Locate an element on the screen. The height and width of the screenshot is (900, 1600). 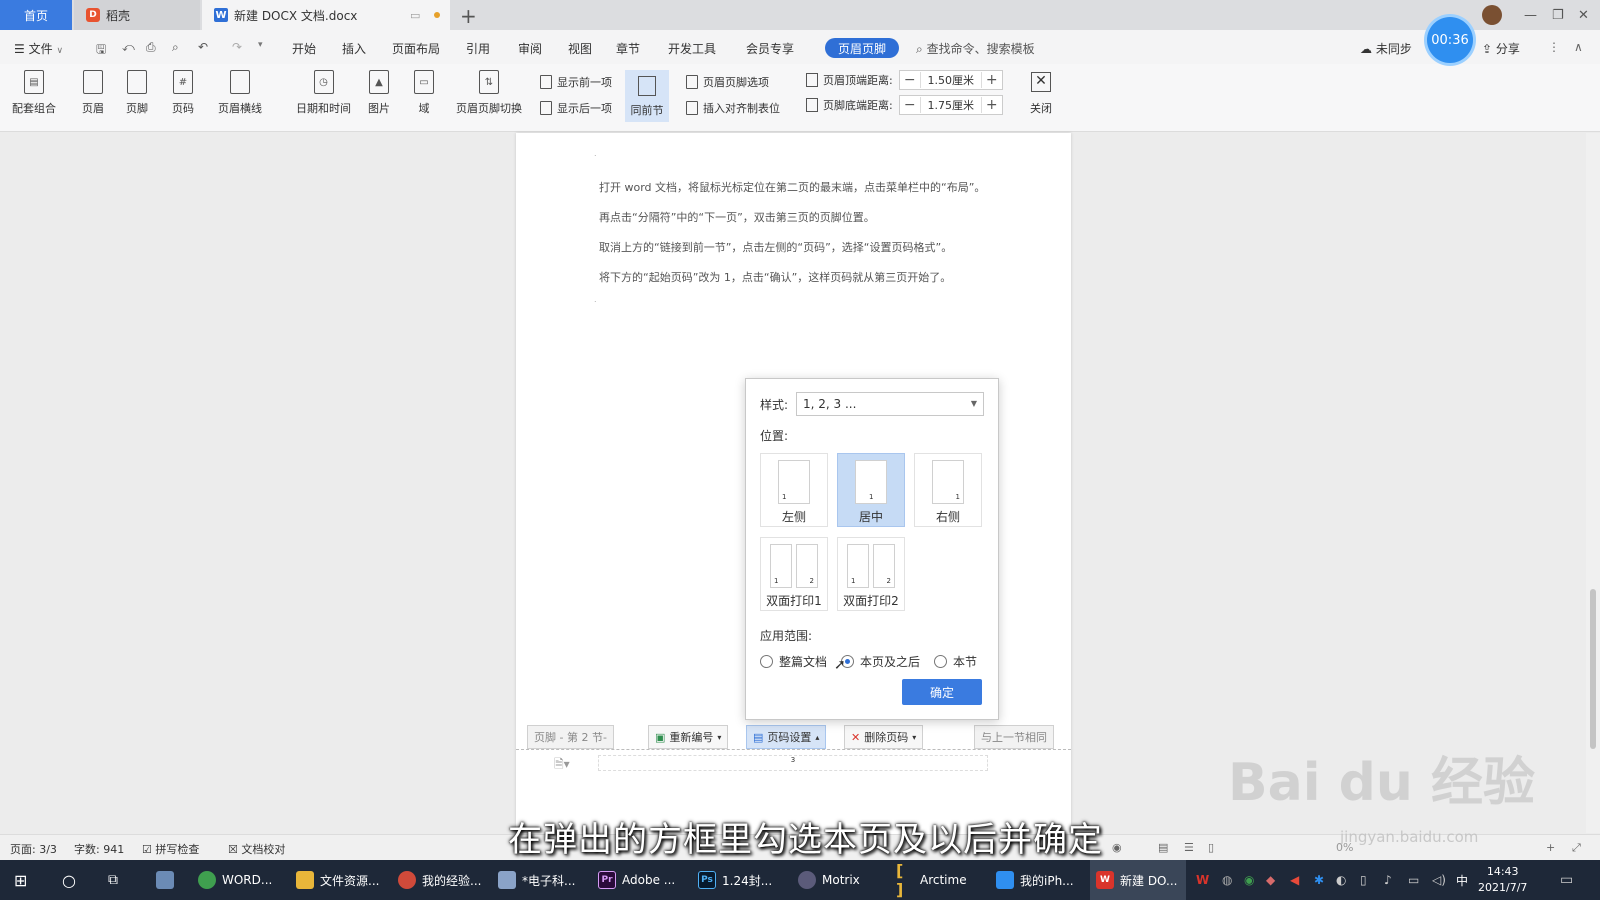
menu-view: 视图 is located at coordinates (580, 48).